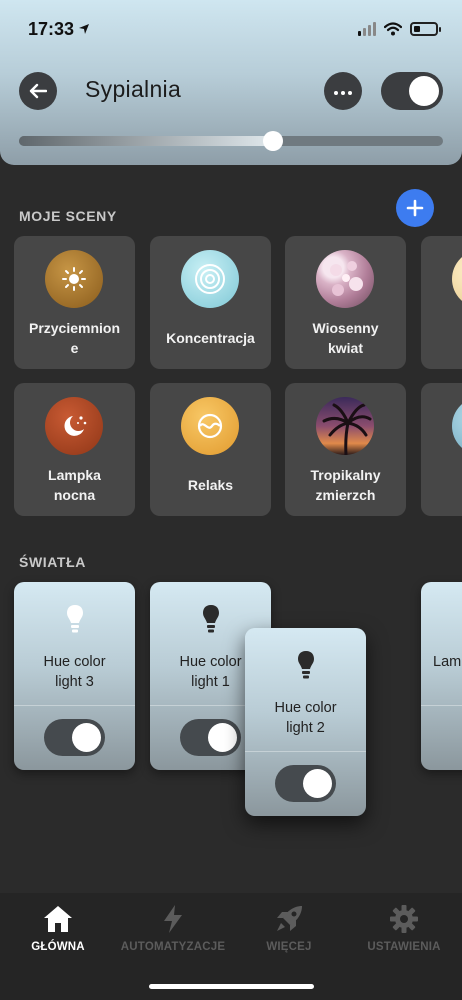 This screenshot has height=1000, width=462. What do you see at coordinates (173, 947) in the screenshot?
I see `nav-label: AUTOMATYZACJE` at bounding box center [173, 947].